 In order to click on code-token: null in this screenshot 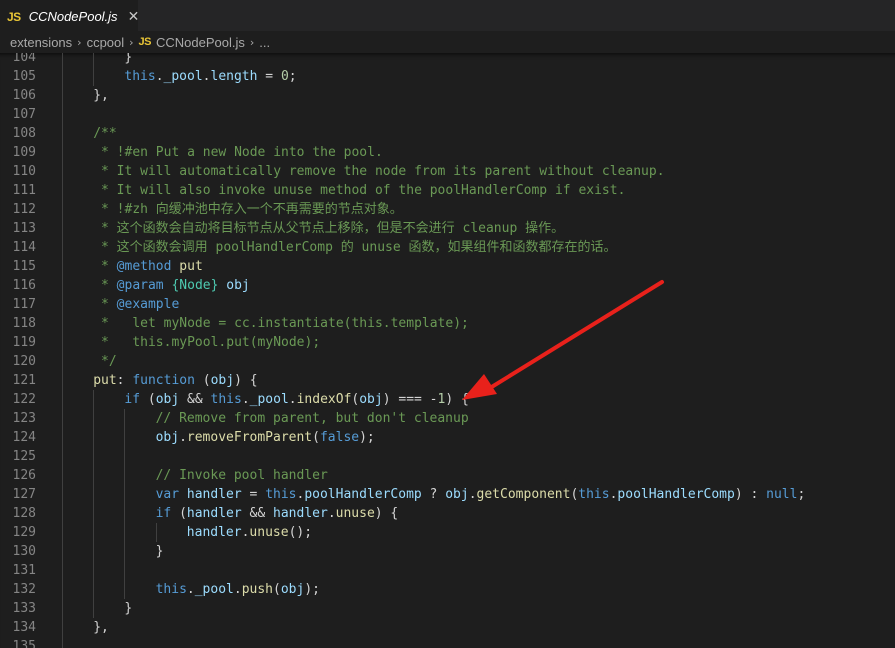, I will do `click(782, 494)`.